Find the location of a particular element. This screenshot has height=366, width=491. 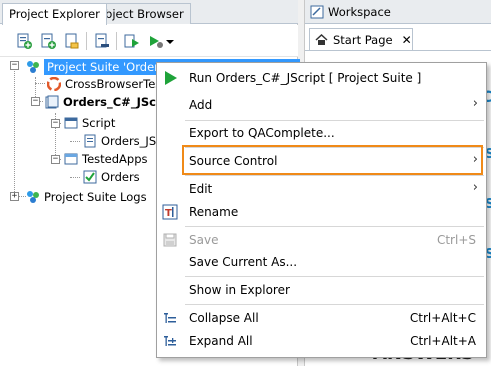

tab-start-page: Start Page ✕ is located at coordinates (361, 39).